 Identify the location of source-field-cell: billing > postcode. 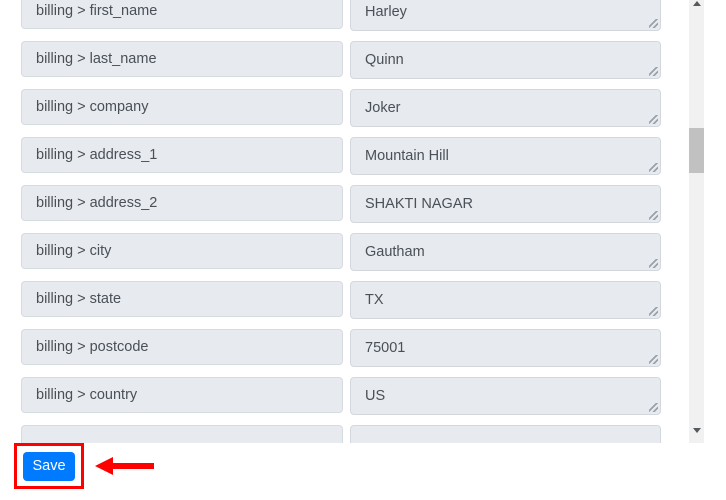
(171, 347).